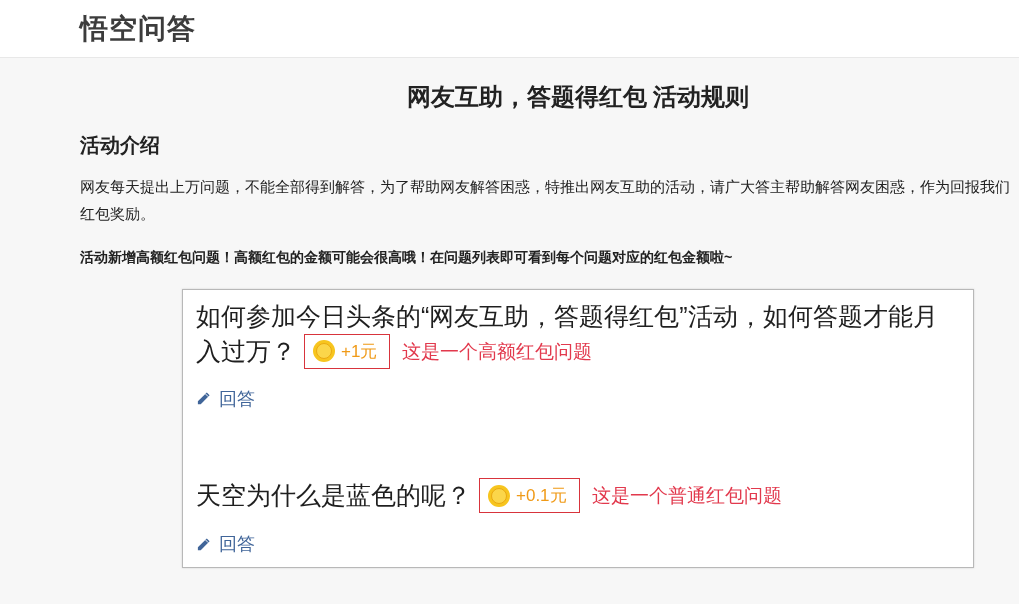 Image resolution: width=1019 pixels, height=604 pixels. Describe the element at coordinates (686, 496) in the screenshot. I see `annotation-text: 这是一个普通红包问题` at that location.